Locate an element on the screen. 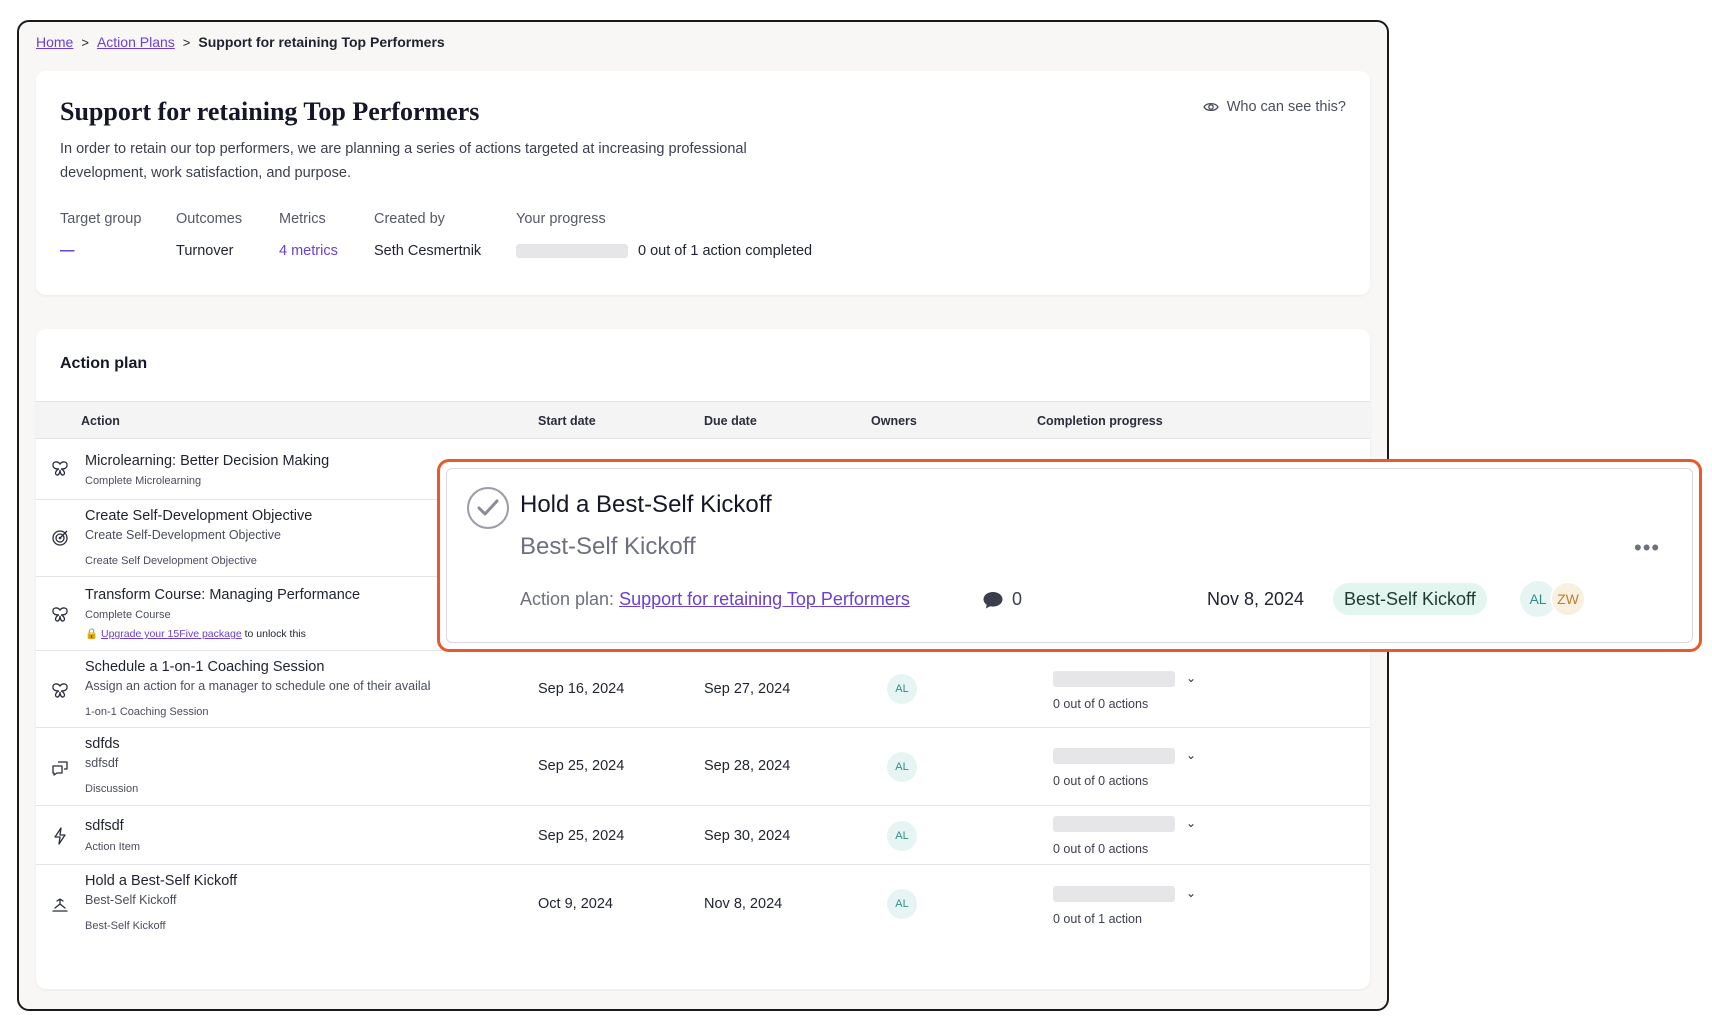  meta-value: — is located at coordinates (67, 251).